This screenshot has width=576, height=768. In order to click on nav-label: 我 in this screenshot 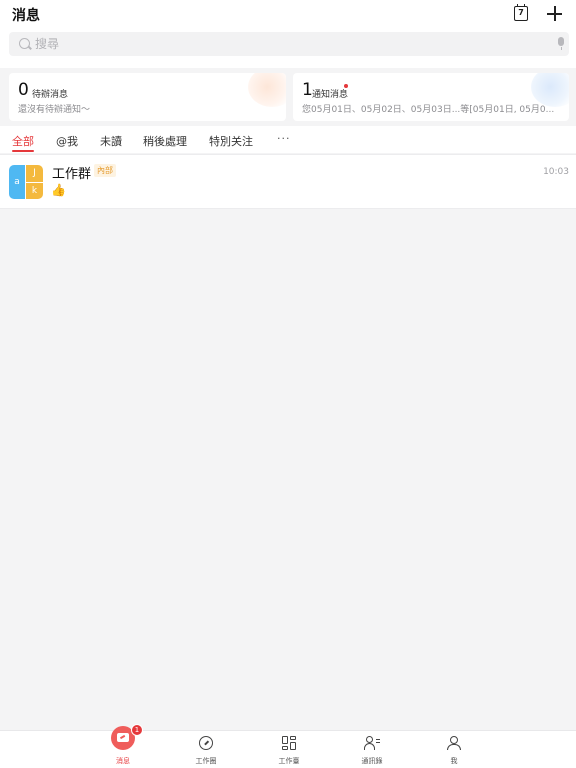, I will do `click(454, 761)`.